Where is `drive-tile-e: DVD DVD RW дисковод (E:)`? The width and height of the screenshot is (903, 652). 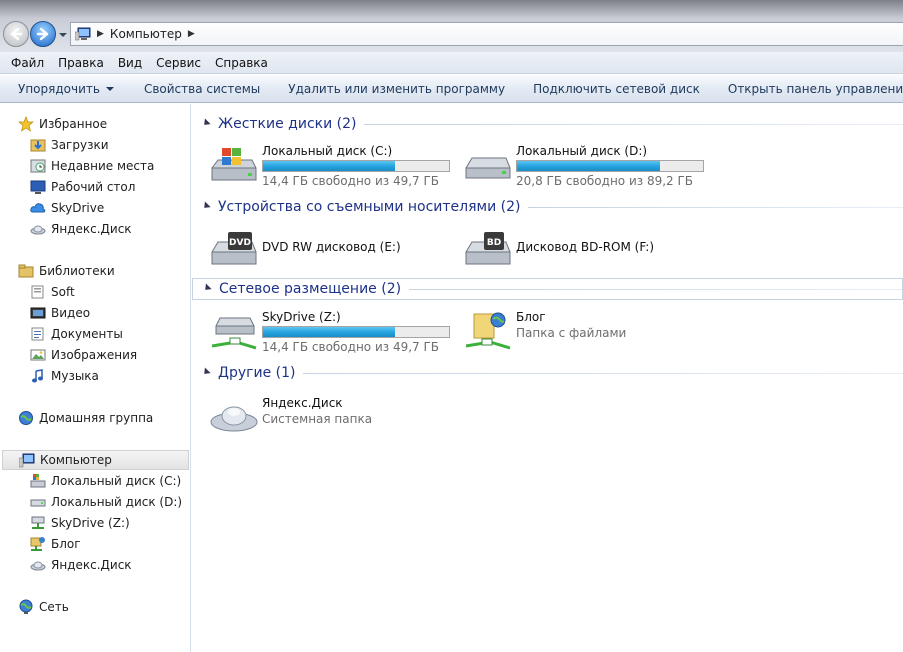
drive-tile-e: DVD DVD RW дисковод (E:) is located at coordinates (335, 248).